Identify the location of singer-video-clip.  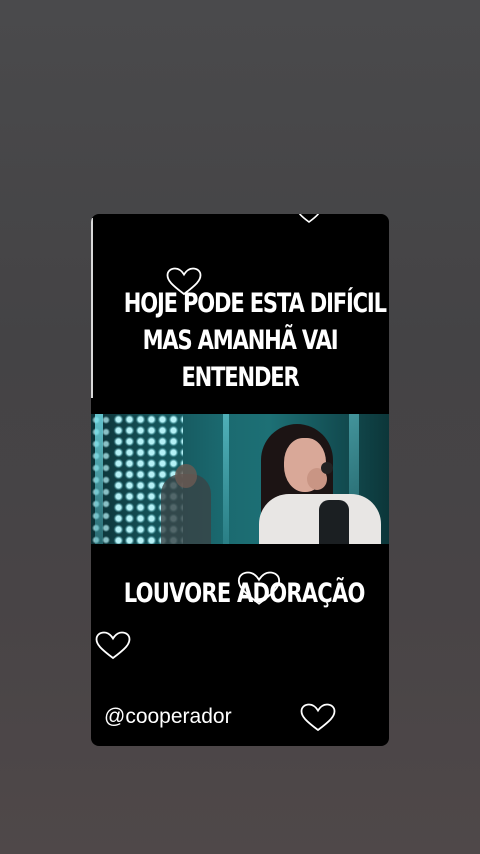
(240, 479).